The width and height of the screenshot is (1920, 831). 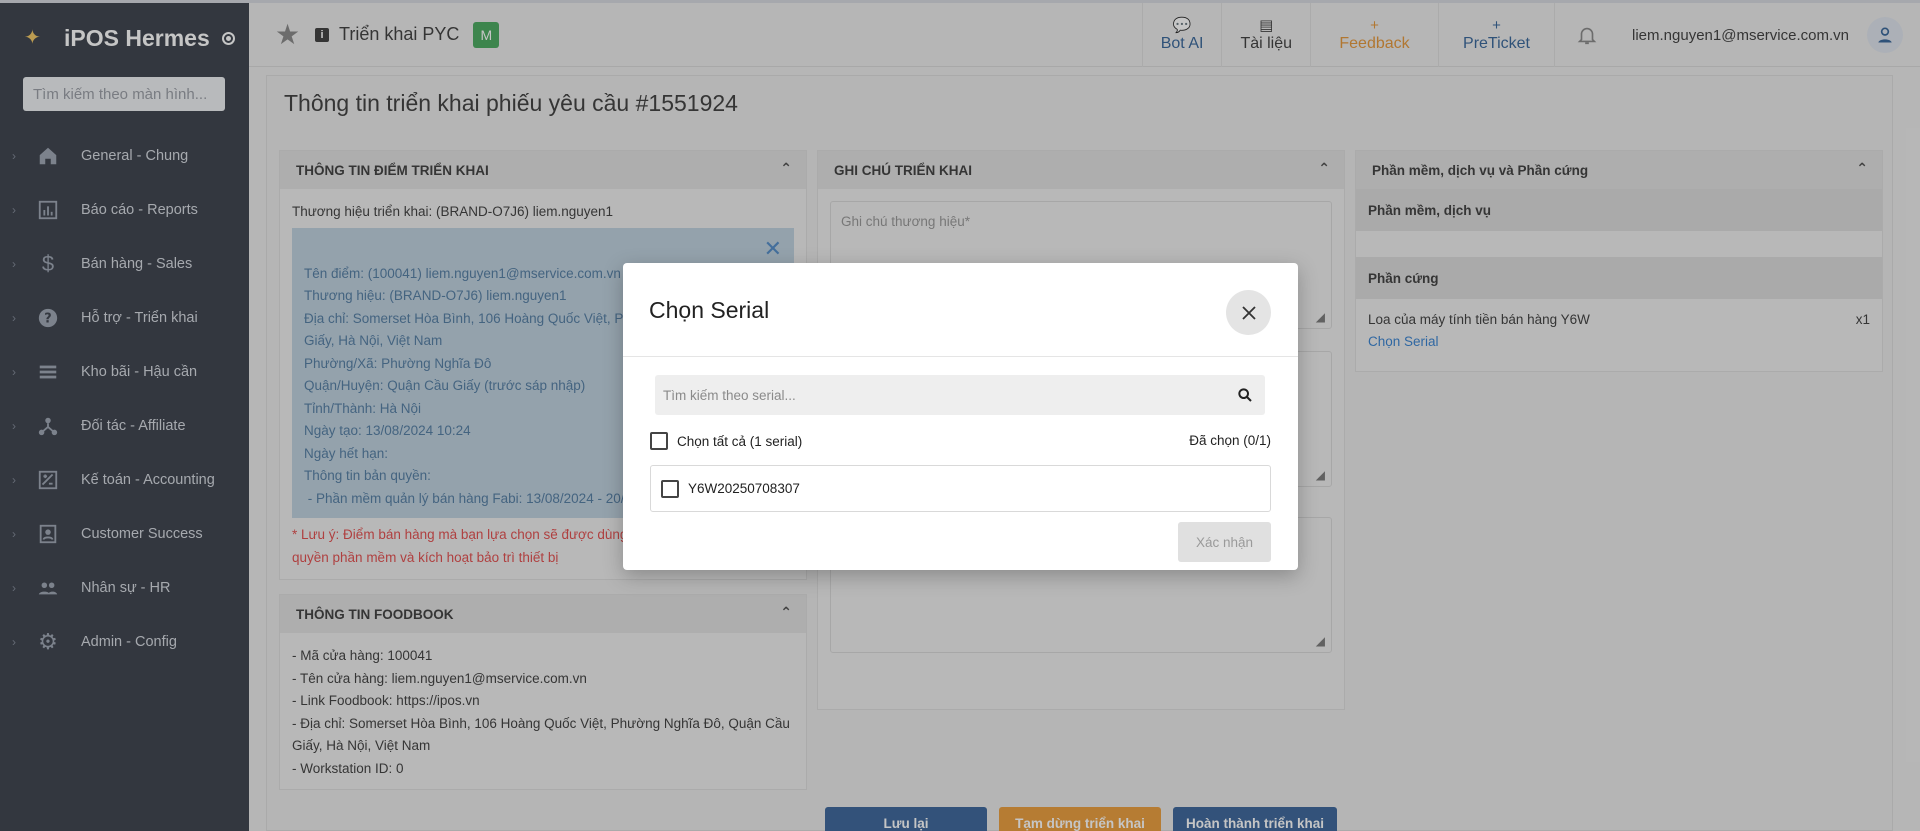 What do you see at coordinates (960, 488) in the screenshot?
I see `serial-list-item: Y6W20250708307` at bounding box center [960, 488].